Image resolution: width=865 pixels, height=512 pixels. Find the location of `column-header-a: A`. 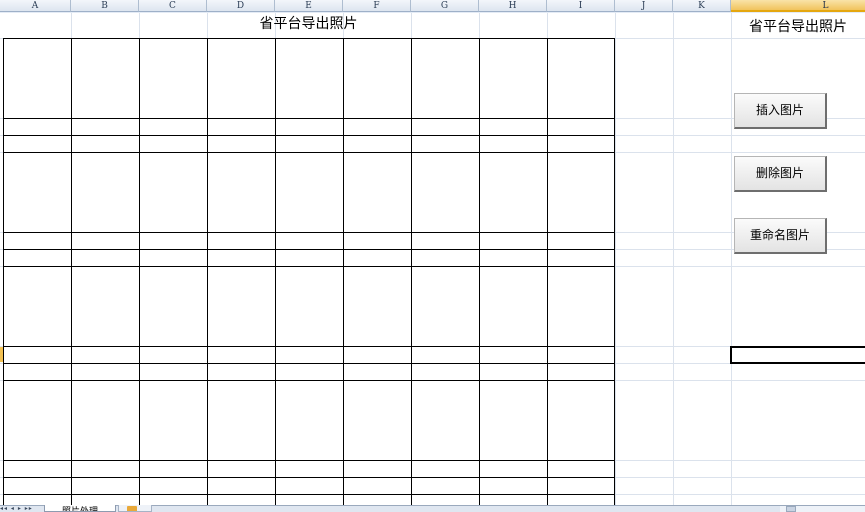

column-header-a: A is located at coordinates (35, 6).